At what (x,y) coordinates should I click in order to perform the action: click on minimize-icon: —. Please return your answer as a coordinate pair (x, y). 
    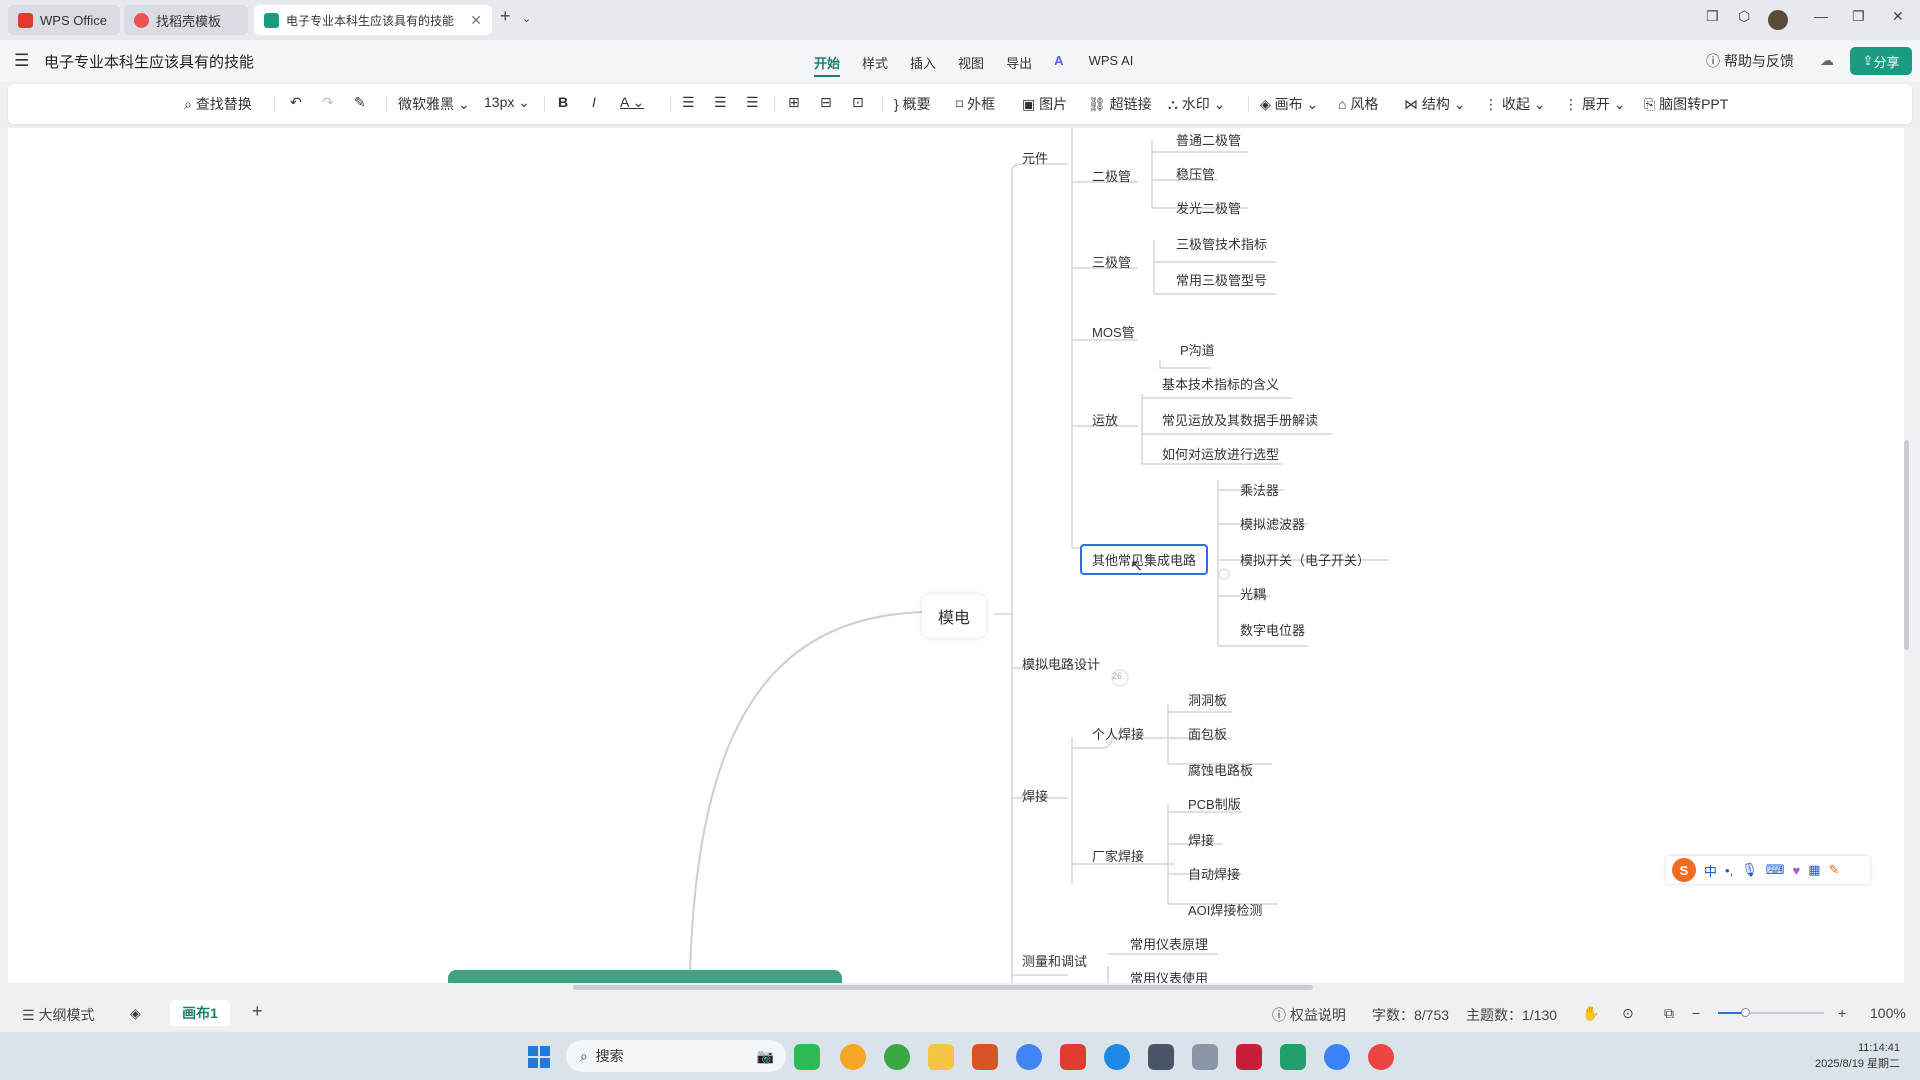
    Looking at the image, I should click on (1821, 16).